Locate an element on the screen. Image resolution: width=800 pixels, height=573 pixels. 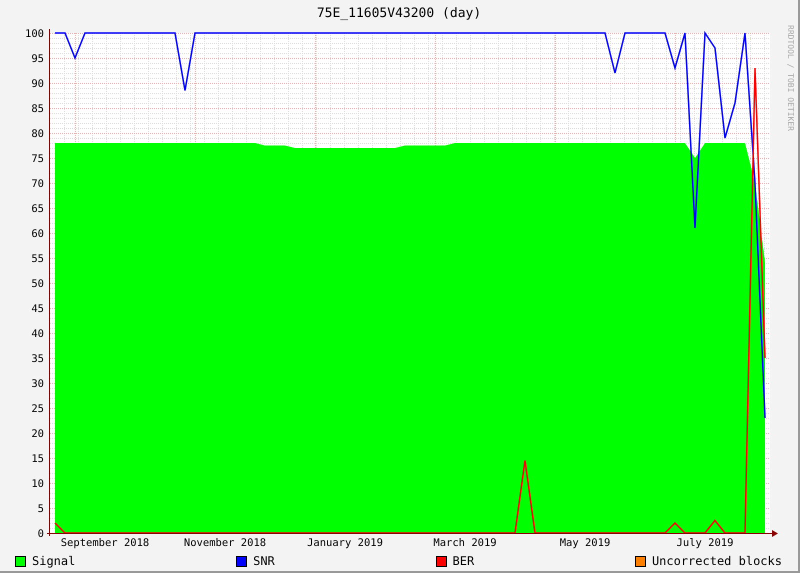
tick-label: 35 is located at coordinates (37, 359).